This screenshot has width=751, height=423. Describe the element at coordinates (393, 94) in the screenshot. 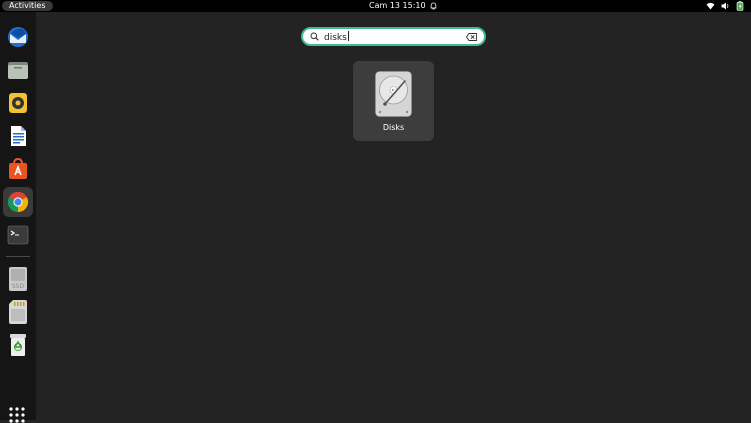

I see `disks-icon` at that location.